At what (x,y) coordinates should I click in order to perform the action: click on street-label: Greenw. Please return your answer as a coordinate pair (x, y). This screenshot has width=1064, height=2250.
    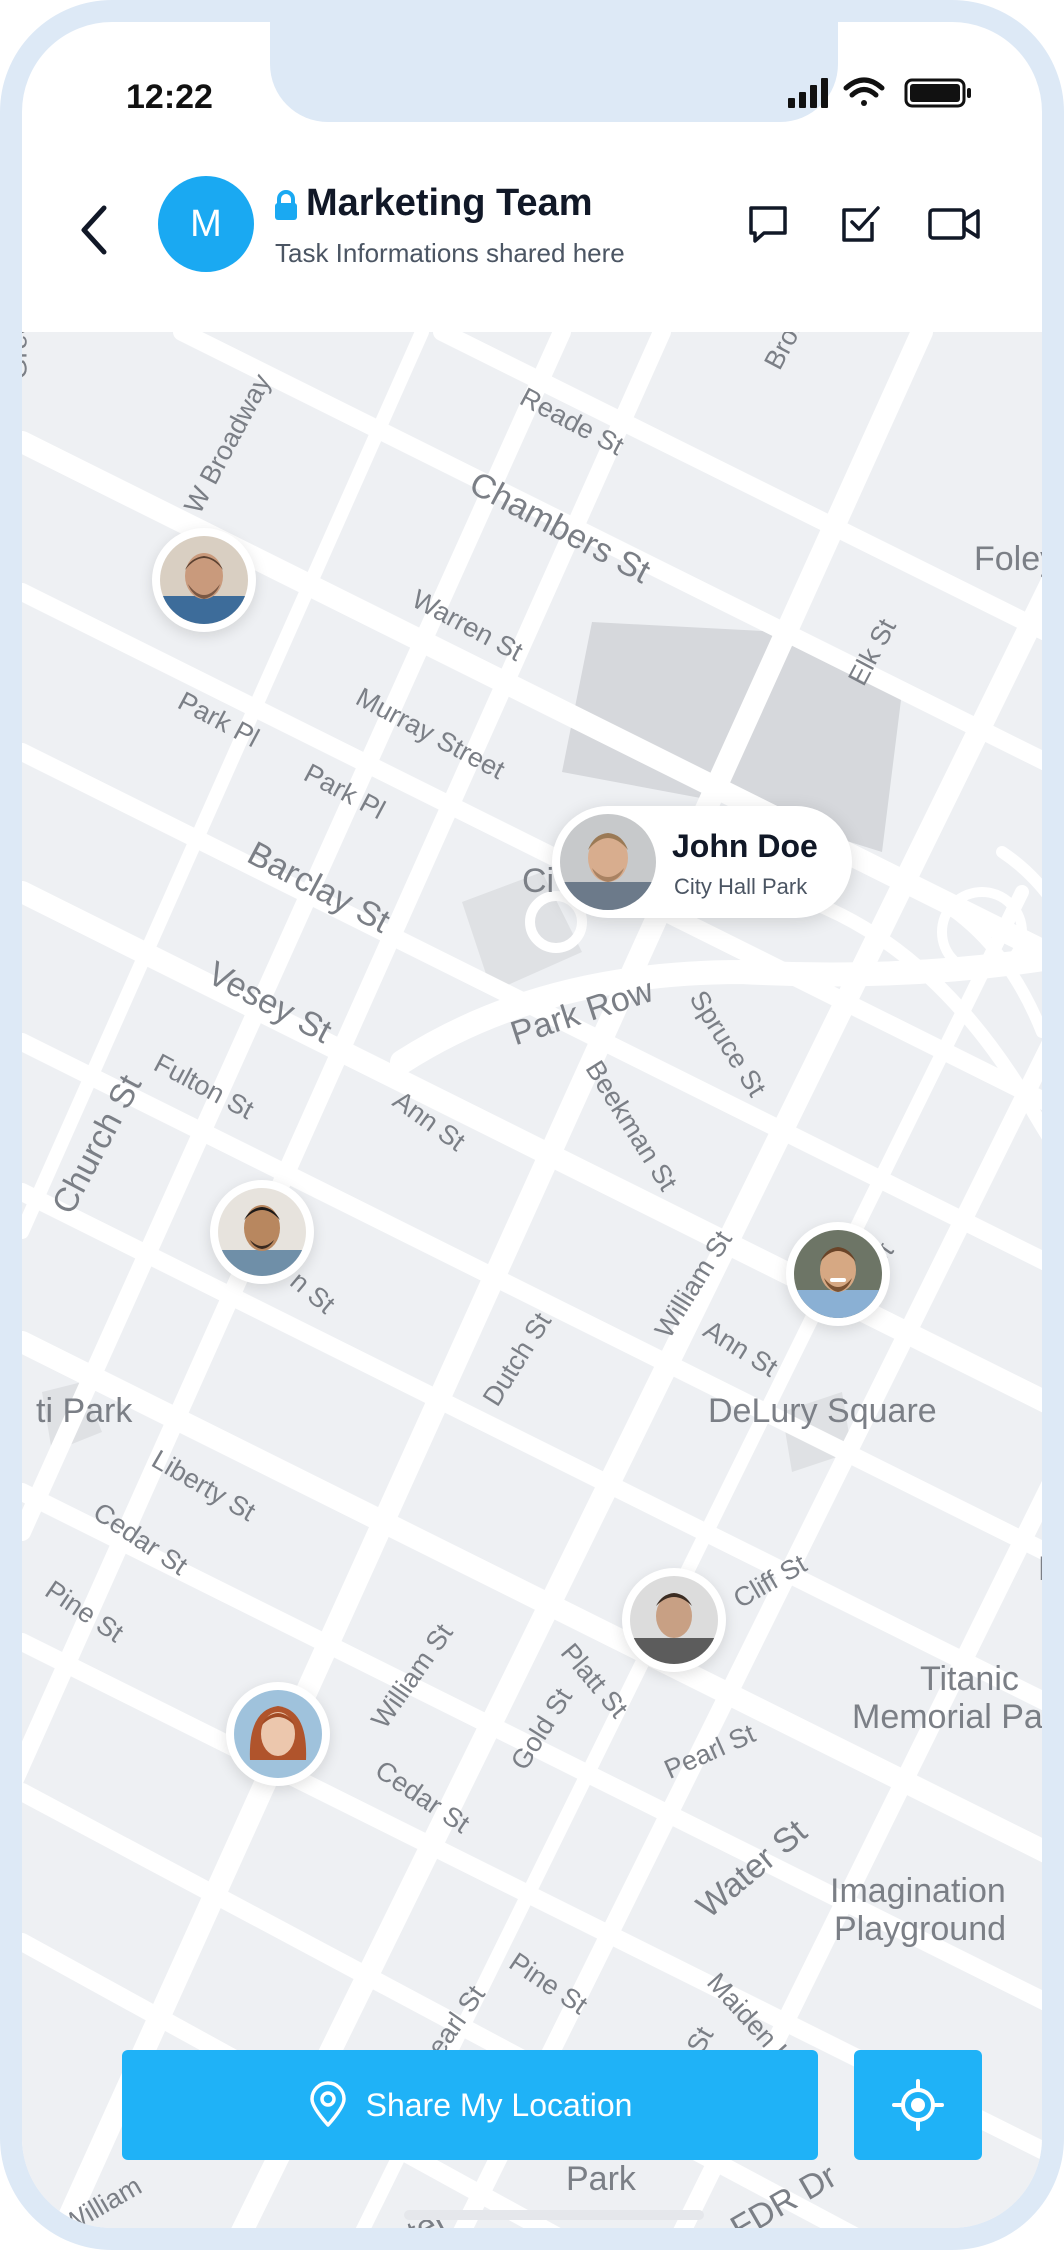
    Looking at the image, I should click on (27, 356).